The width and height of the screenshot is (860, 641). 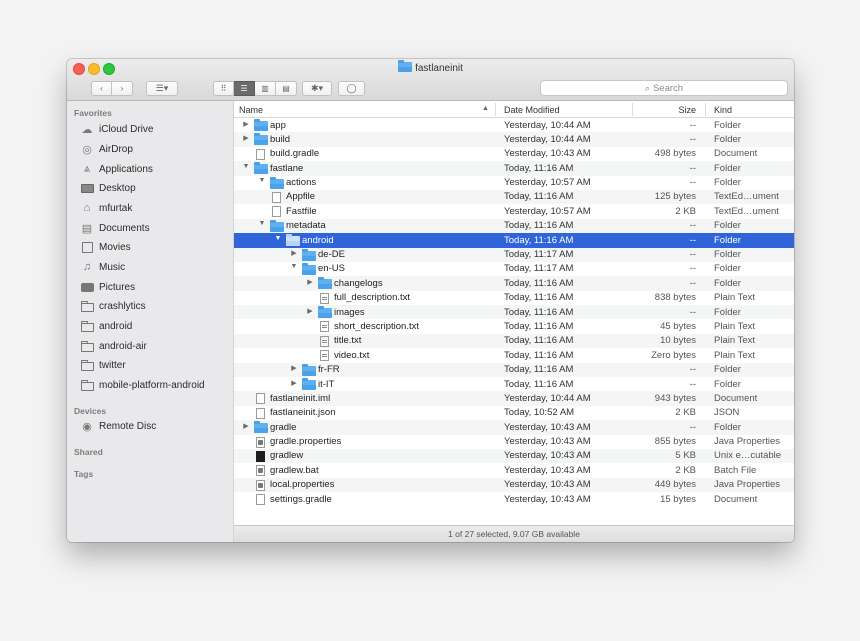 What do you see at coordinates (351, 88) in the screenshot?
I see `tag-button: ◯` at bounding box center [351, 88].